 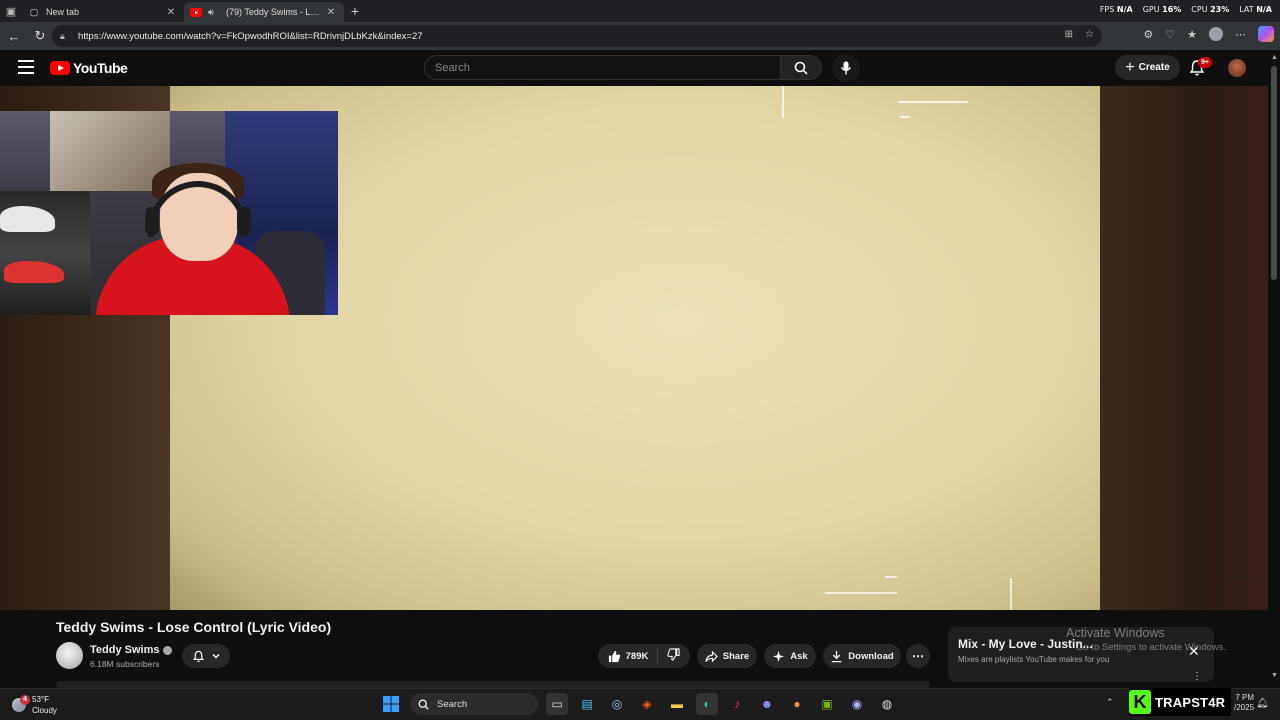 What do you see at coordinates (1255, 9) in the screenshot?
I see `stat-lat: LAT N/A` at bounding box center [1255, 9].